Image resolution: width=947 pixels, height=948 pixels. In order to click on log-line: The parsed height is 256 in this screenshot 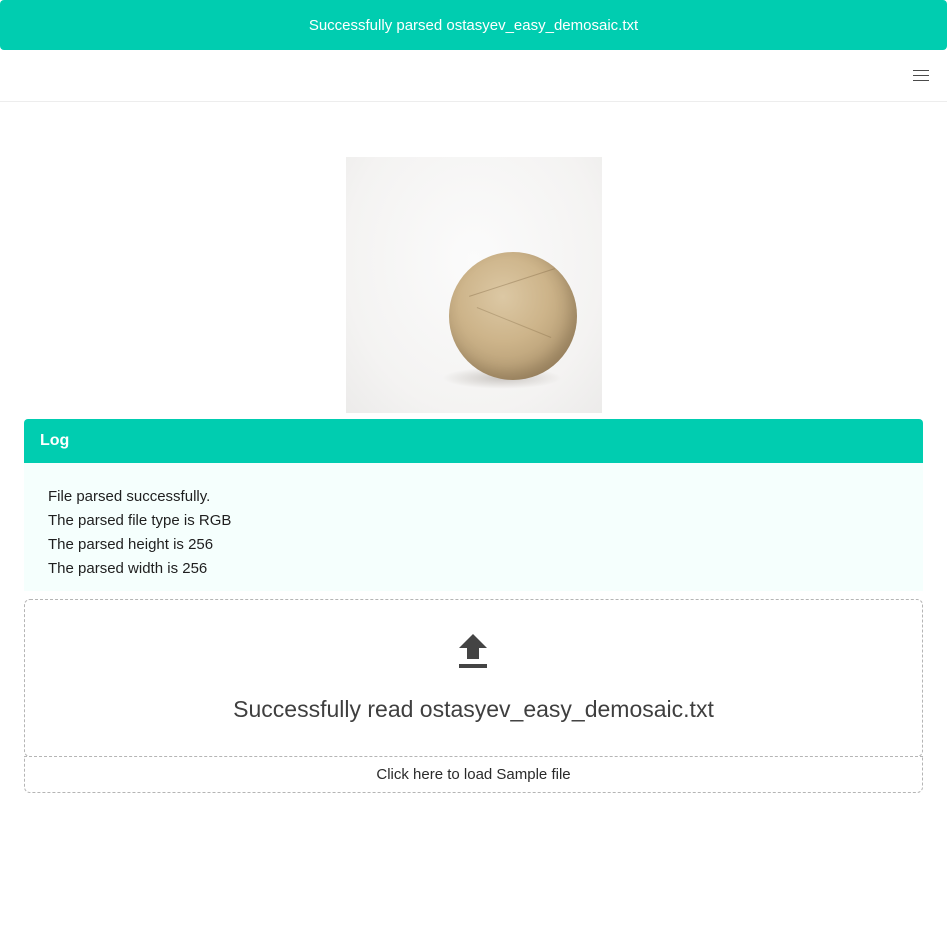, I will do `click(131, 544)`.